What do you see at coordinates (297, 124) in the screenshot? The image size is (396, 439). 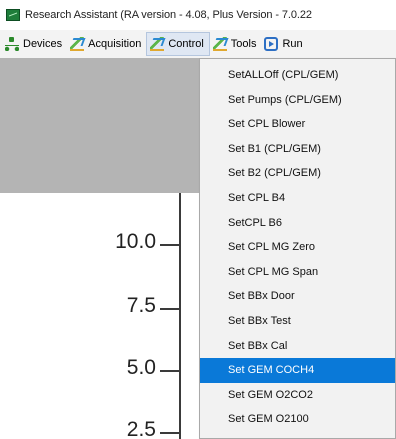 I see `menu-item-set-cpl-blower: Set CPL Blower` at bounding box center [297, 124].